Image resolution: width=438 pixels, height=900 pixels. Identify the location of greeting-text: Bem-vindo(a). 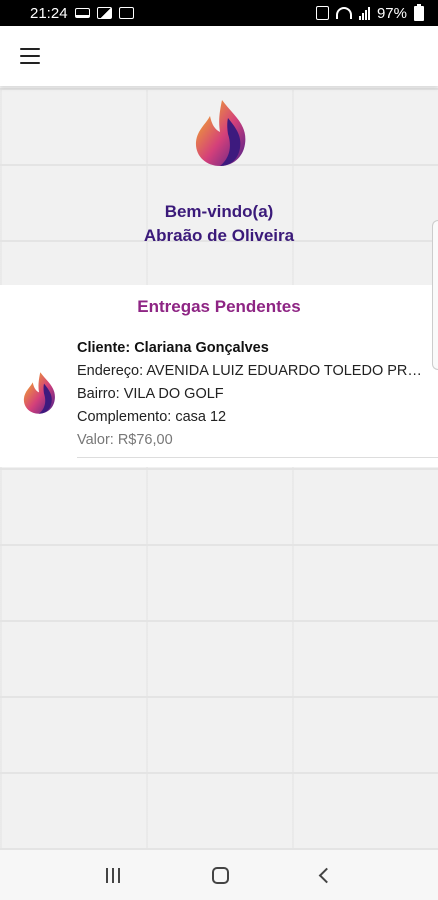
(219, 211).